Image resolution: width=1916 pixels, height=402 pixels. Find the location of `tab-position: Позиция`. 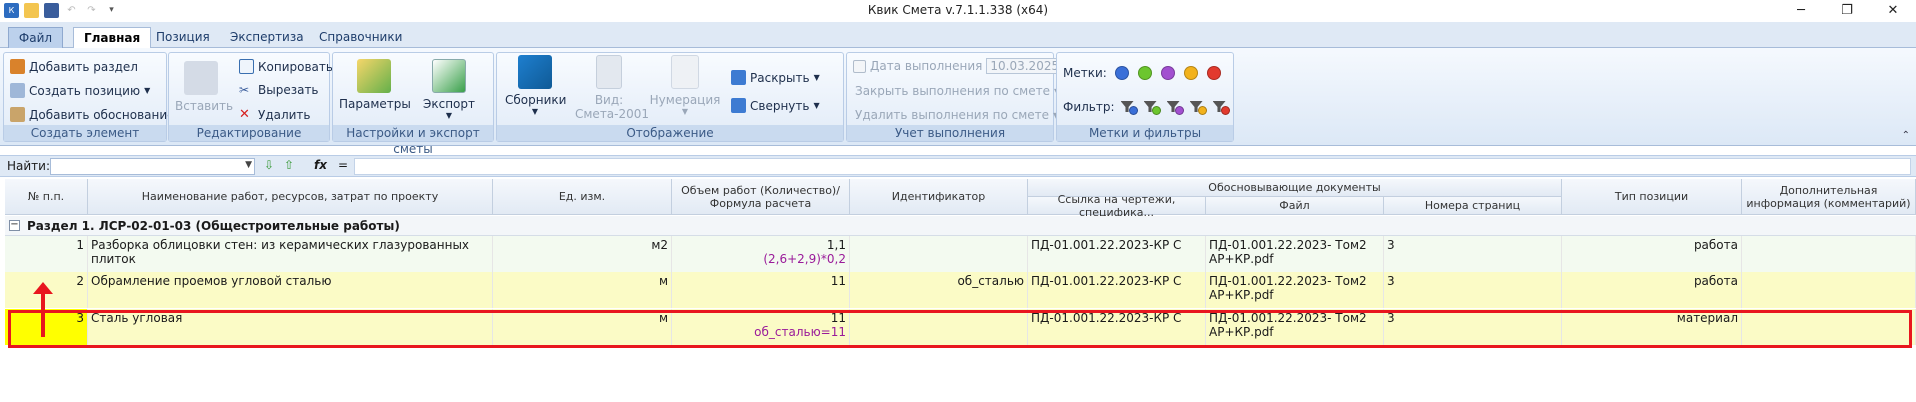

tab-position: Позиция is located at coordinates (183, 38).